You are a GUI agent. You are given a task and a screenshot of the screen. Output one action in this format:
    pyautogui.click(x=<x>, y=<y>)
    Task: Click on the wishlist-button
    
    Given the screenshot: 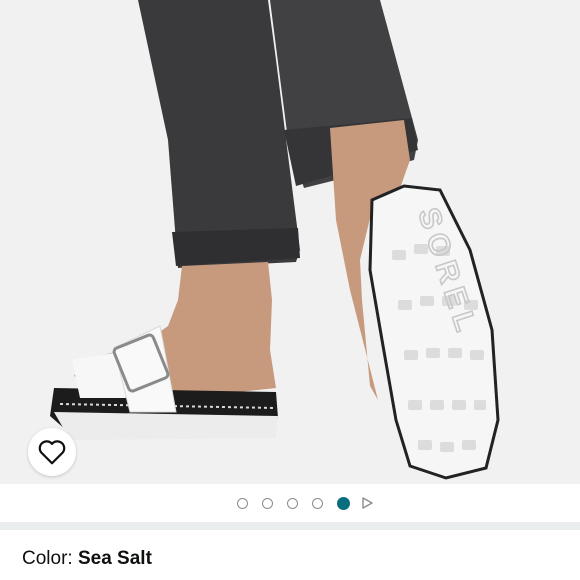 What is the action you would take?
    pyautogui.click(x=52, y=452)
    